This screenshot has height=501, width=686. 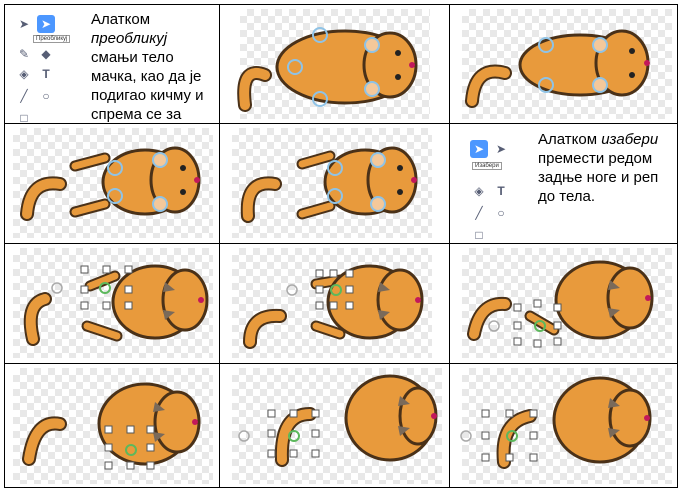 What do you see at coordinates (491, 190) in the screenshot?
I see `paint-toolbar: ➤ ➤ Изабери ◈ T ╱ ○ □` at bounding box center [491, 190].